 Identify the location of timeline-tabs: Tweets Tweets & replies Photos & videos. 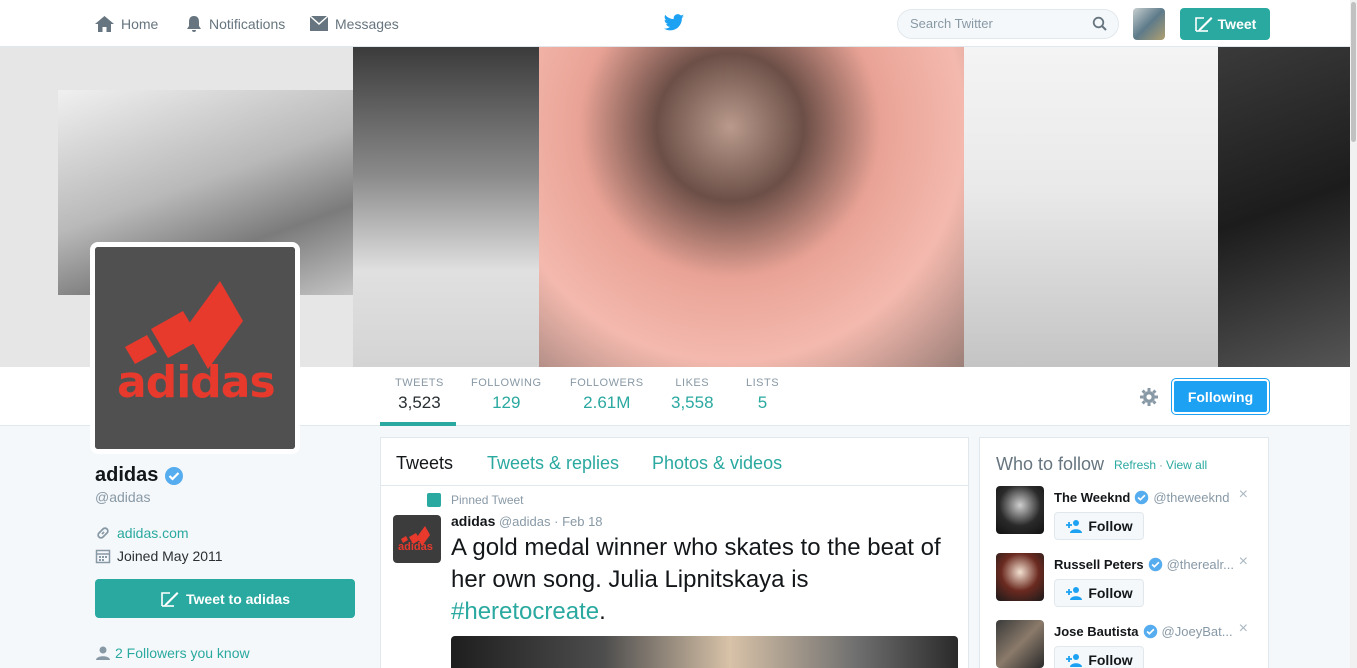
(674, 462).